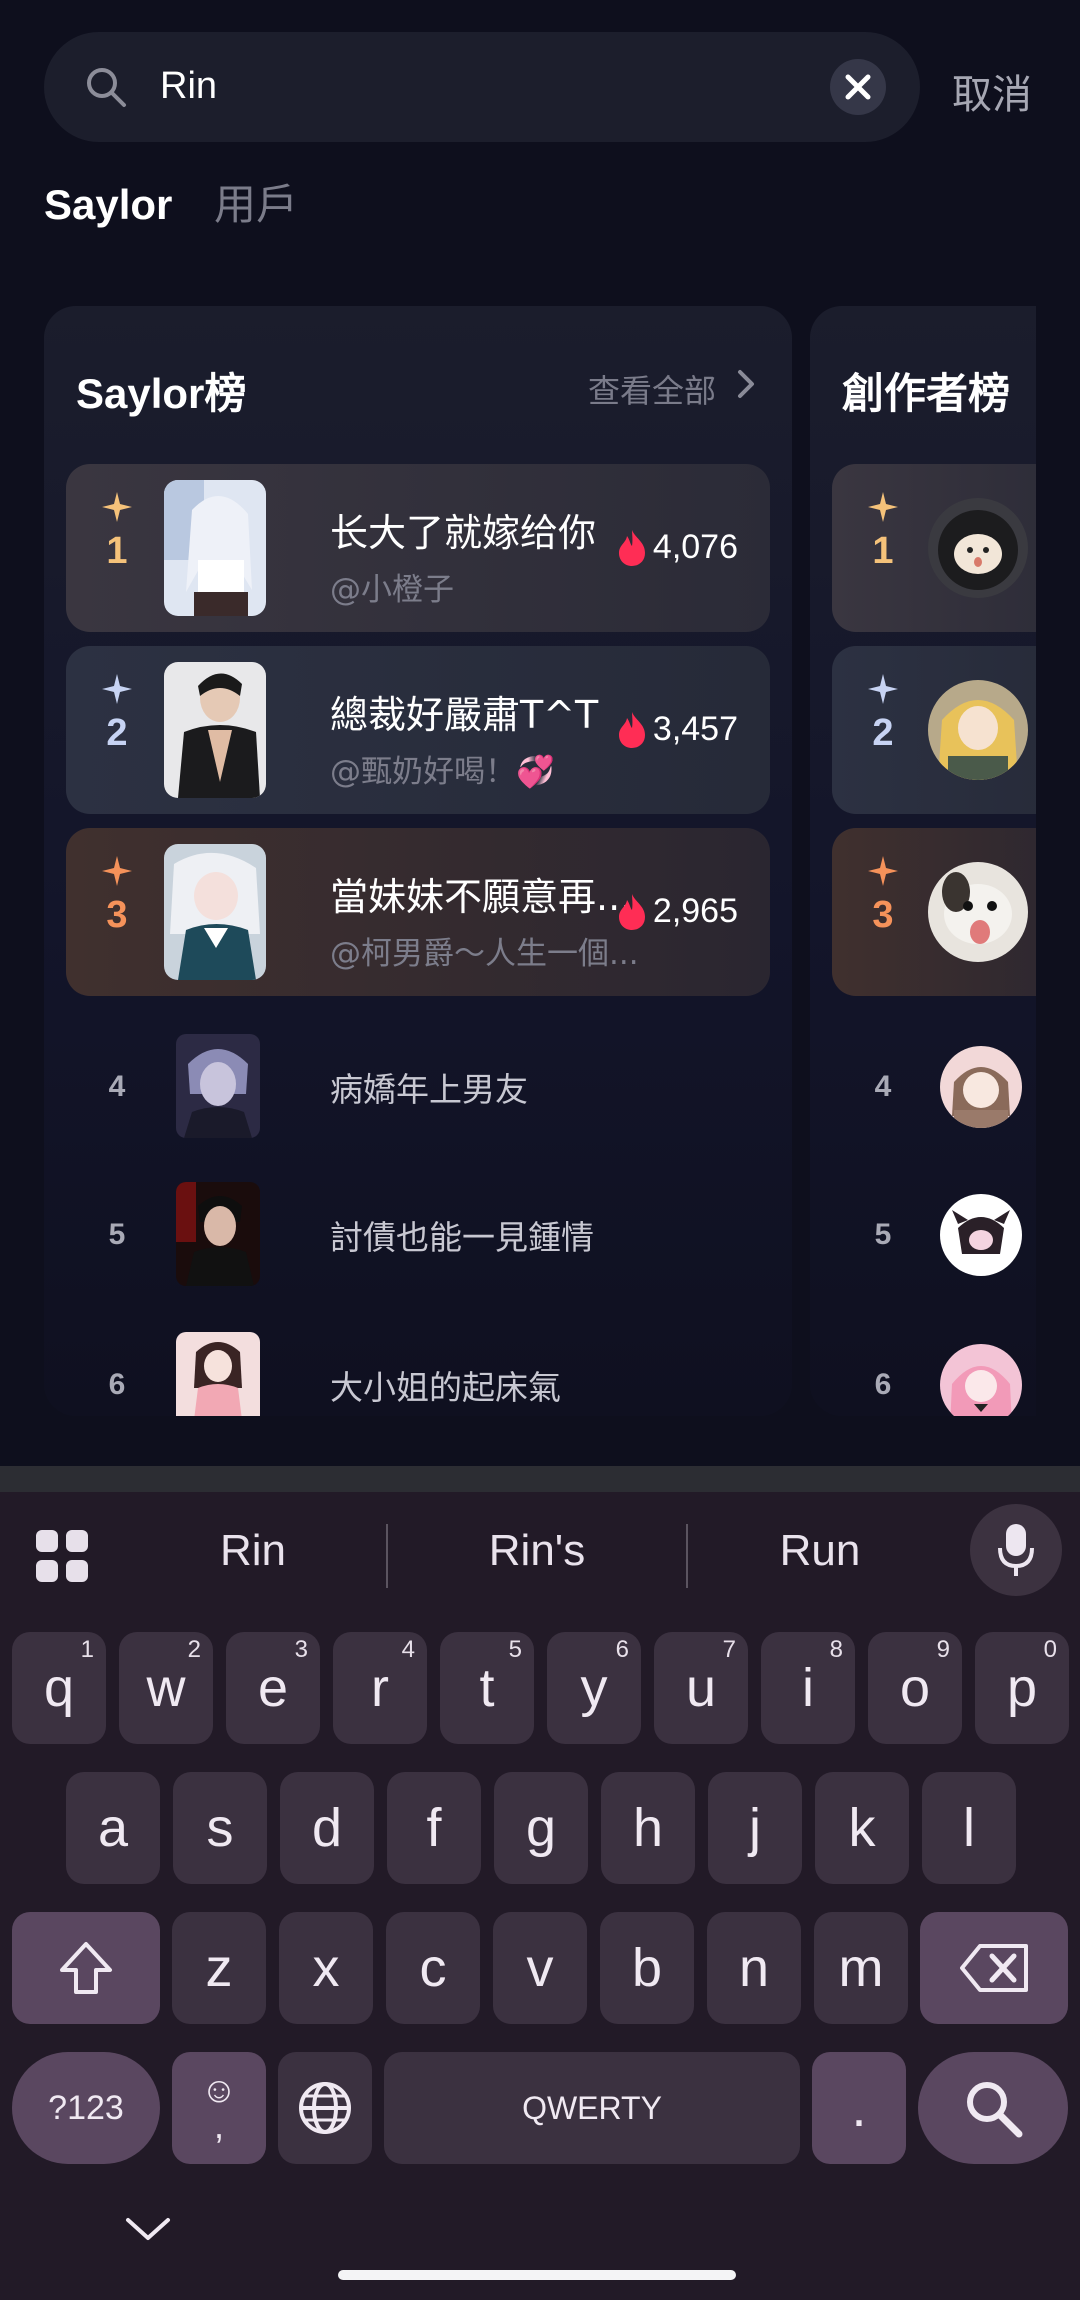  Describe the element at coordinates (934, 1087) in the screenshot. I see `creator-row-4: 4` at that location.